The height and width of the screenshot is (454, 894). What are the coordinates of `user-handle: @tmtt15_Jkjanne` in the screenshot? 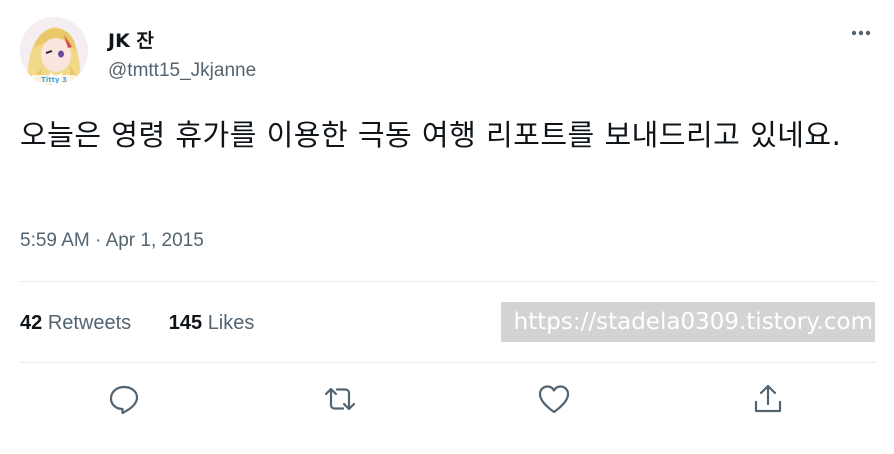 It's located at (182, 71).